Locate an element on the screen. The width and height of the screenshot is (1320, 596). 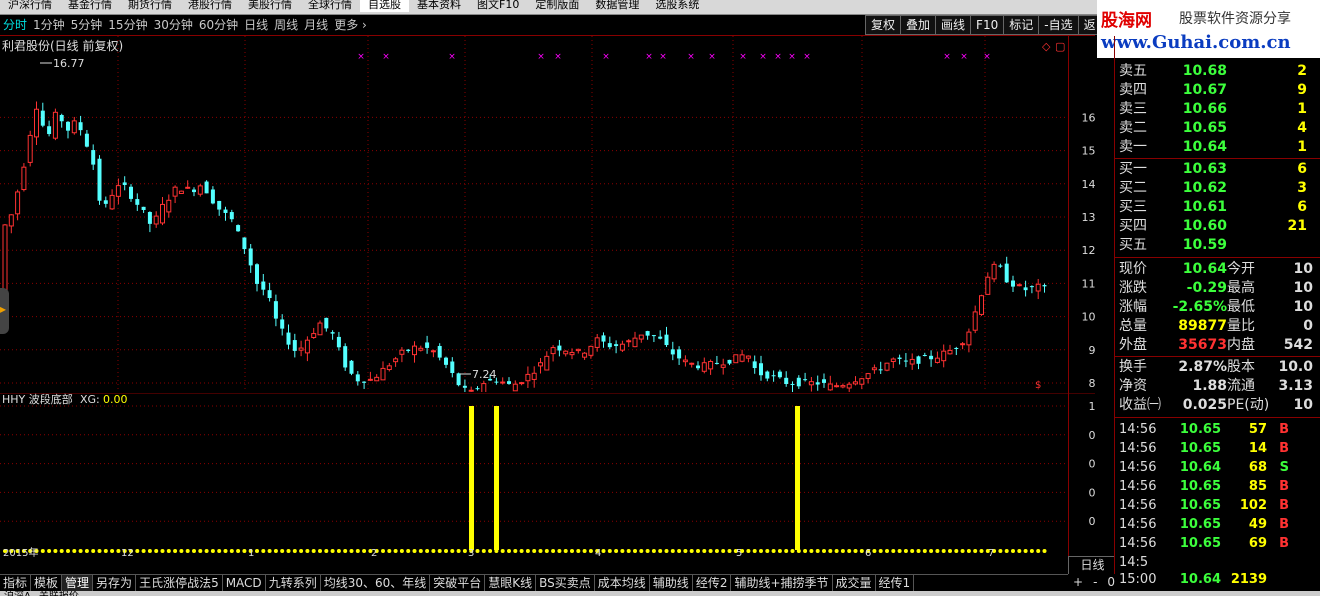
period-tab: 日线 is located at coordinates (256, 25).